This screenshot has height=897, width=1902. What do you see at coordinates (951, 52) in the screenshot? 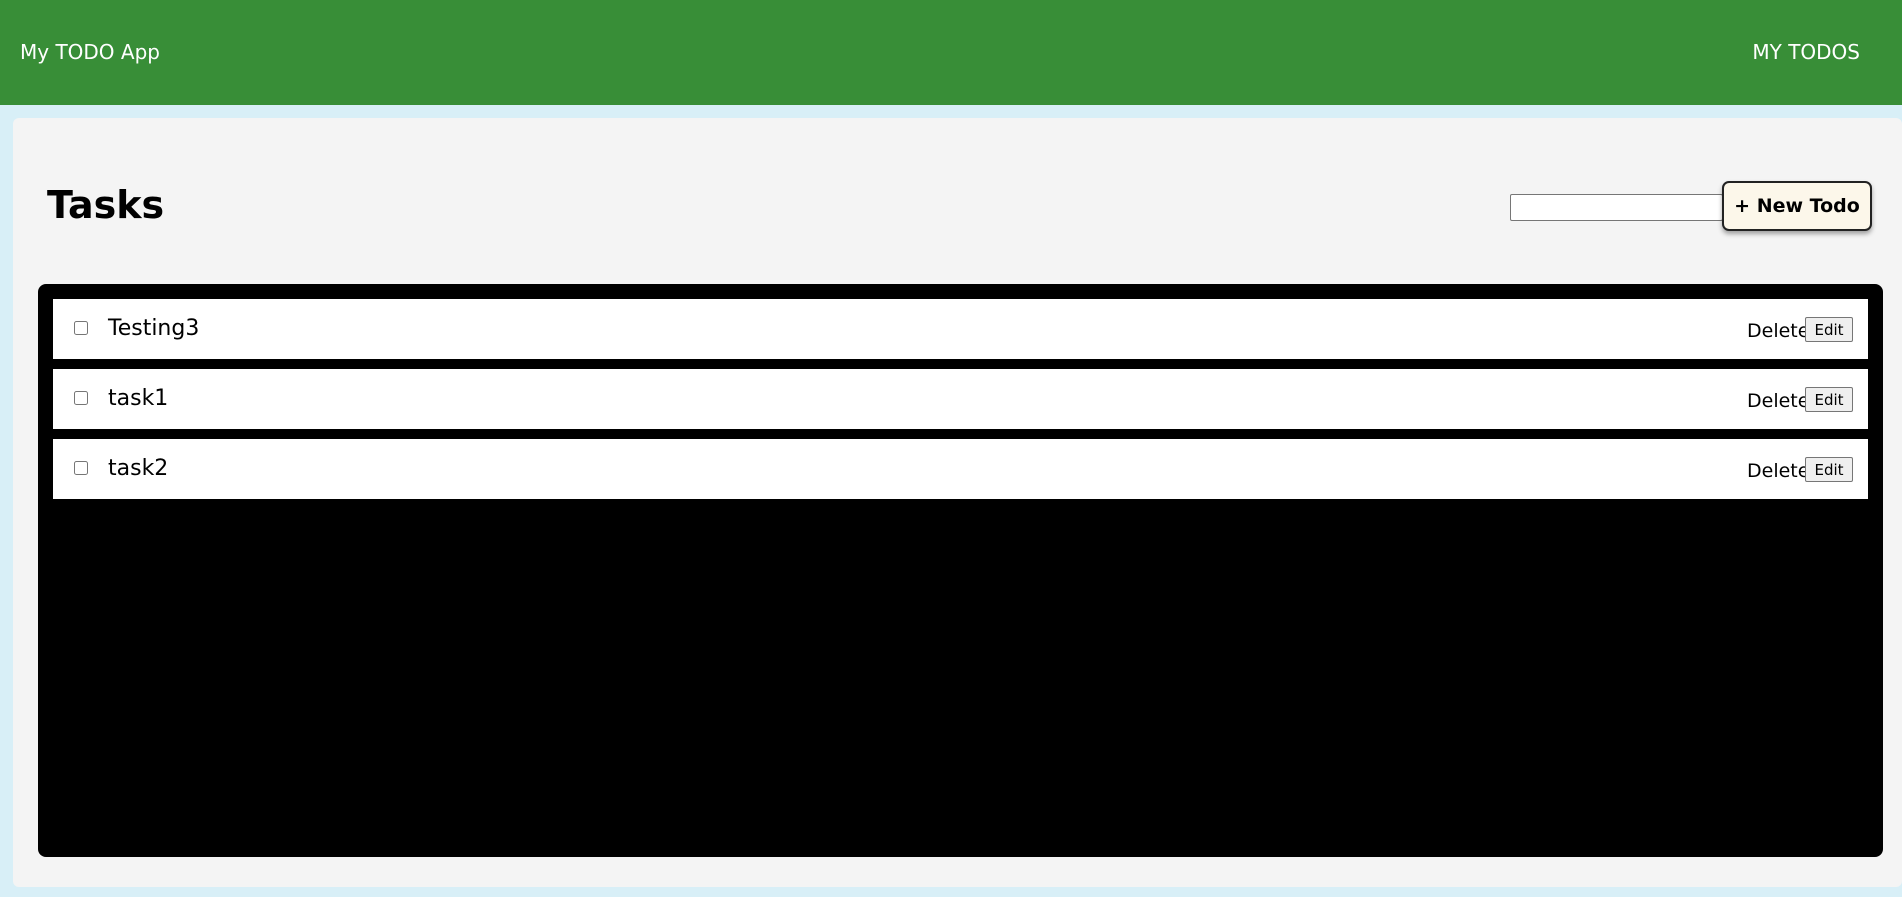
I see `navbar: My TODO App MY TODOS` at bounding box center [951, 52].